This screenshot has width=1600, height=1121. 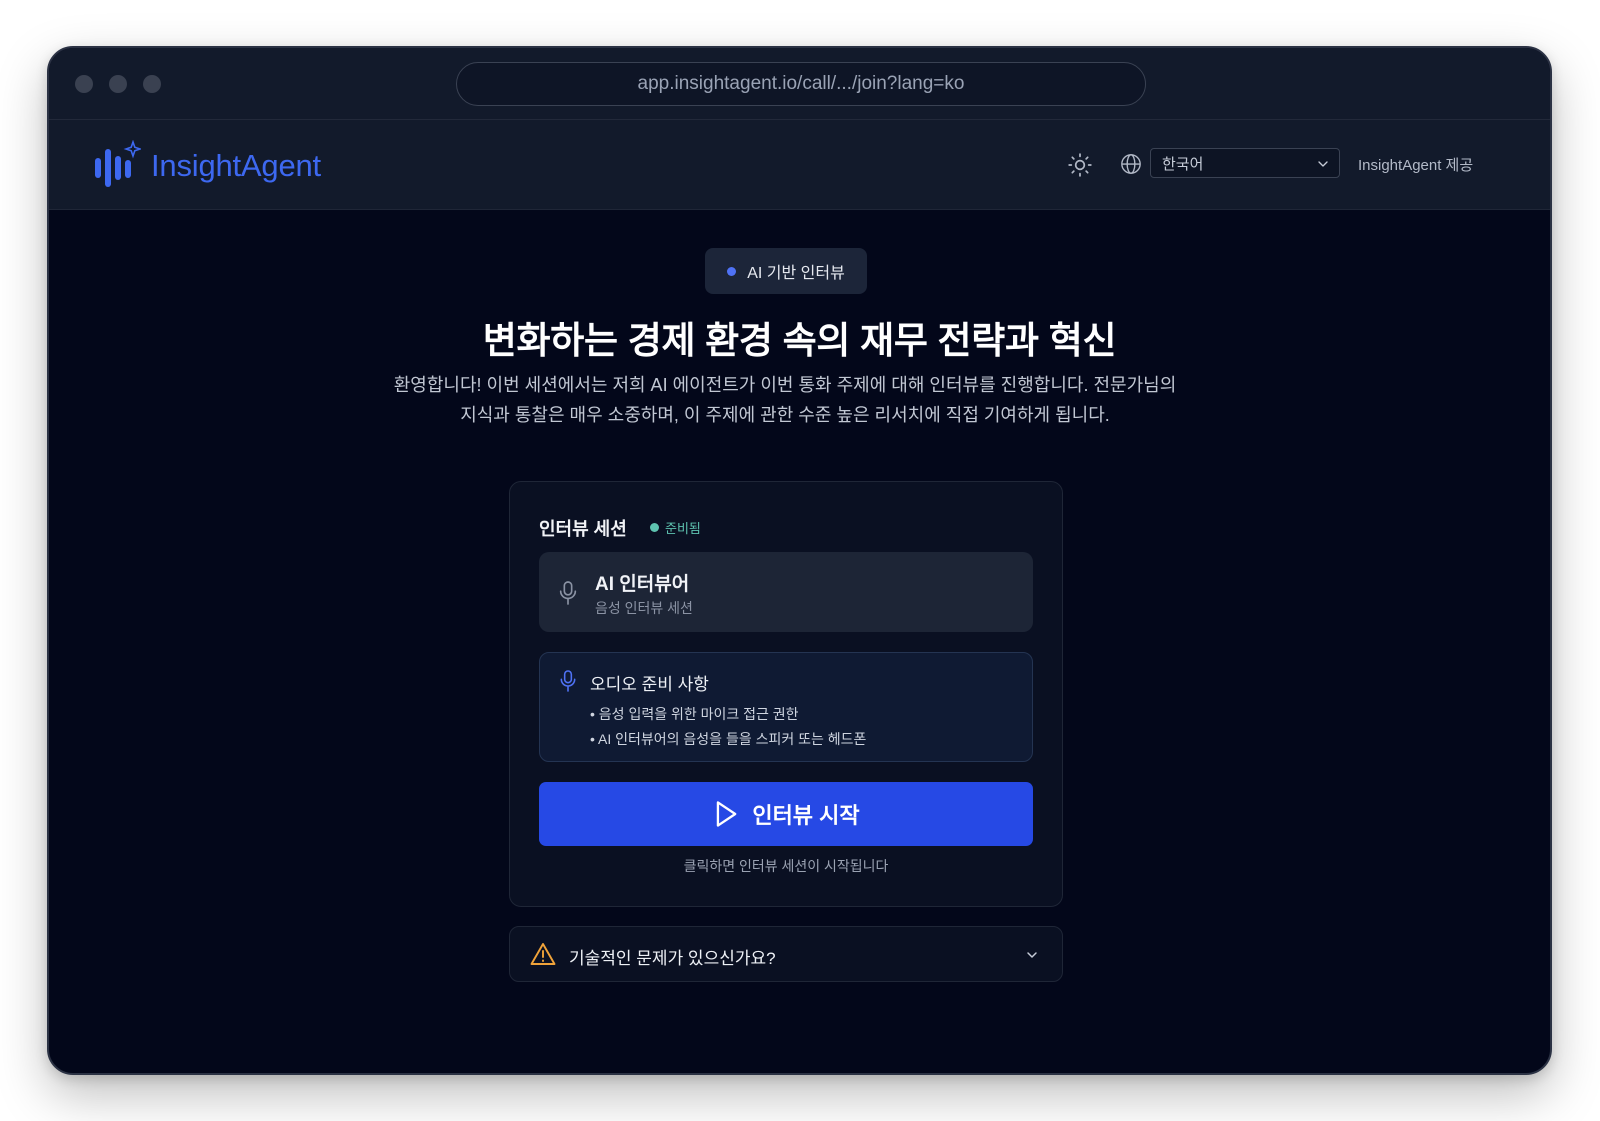 I want to click on window-minimize-dot, so click(x=118, y=84).